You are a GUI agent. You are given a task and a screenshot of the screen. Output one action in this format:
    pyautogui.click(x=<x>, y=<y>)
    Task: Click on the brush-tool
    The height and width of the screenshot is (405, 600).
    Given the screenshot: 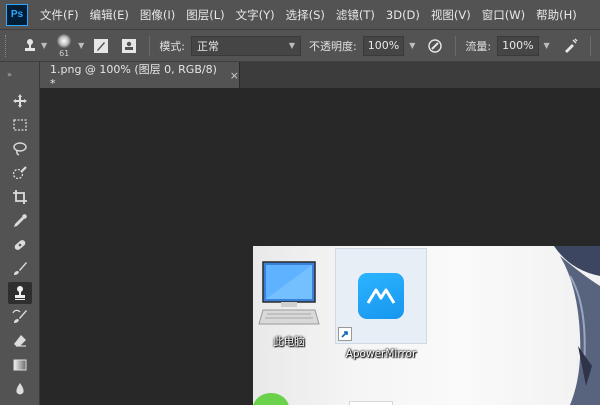 What is the action you would take?
    pyautogui.click(x=20, y=269)
    